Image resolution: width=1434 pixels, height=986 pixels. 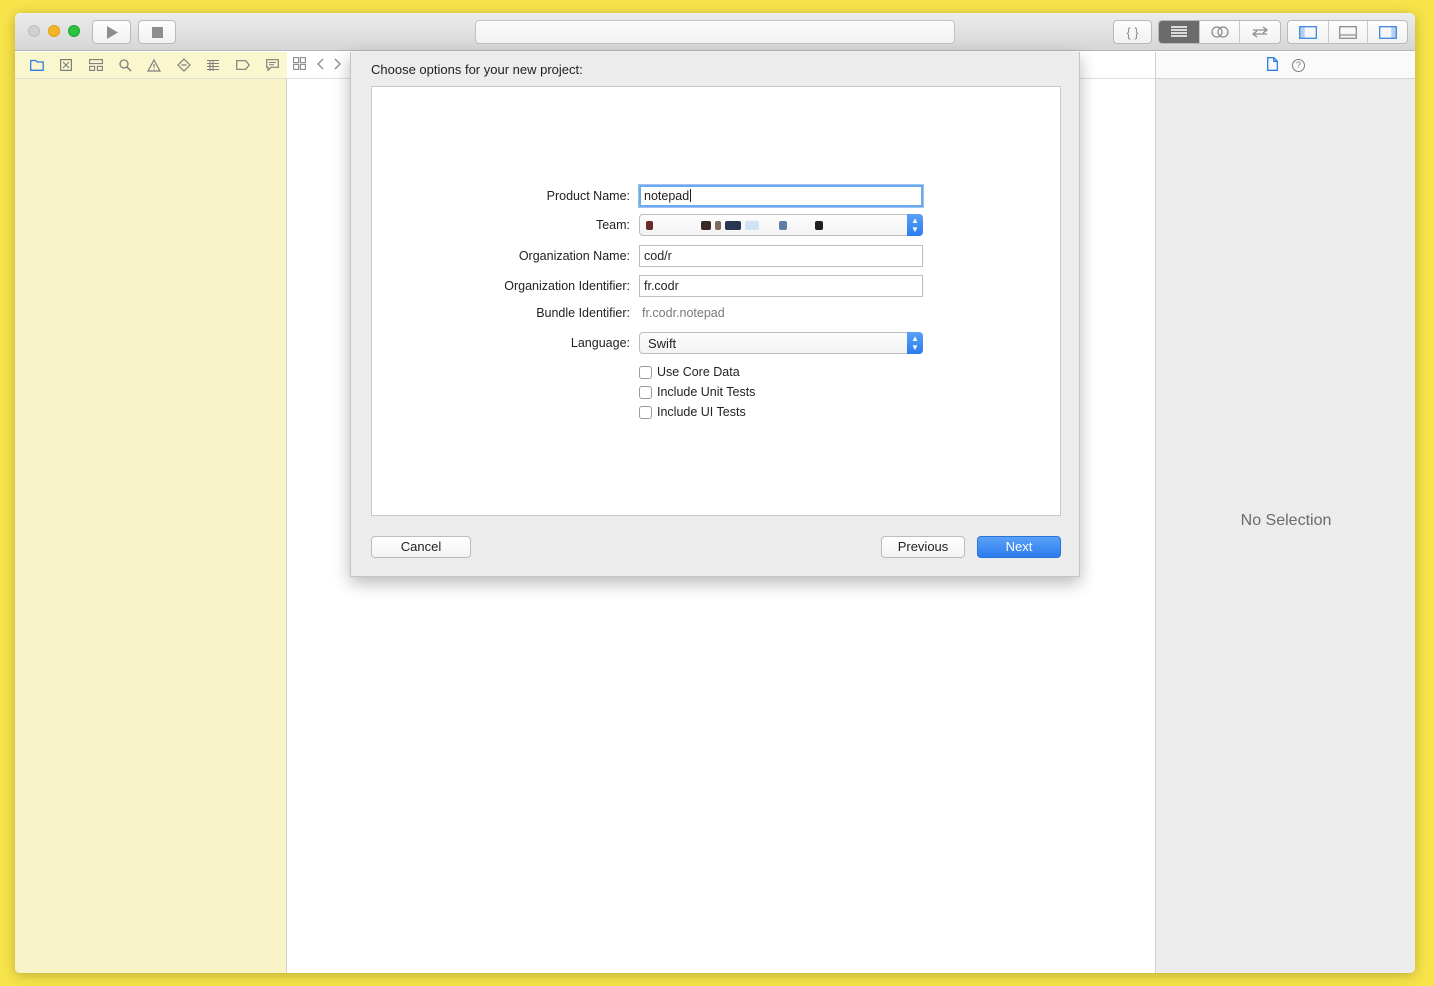 I want to click on issue-icon, so click(x=154, y=65).